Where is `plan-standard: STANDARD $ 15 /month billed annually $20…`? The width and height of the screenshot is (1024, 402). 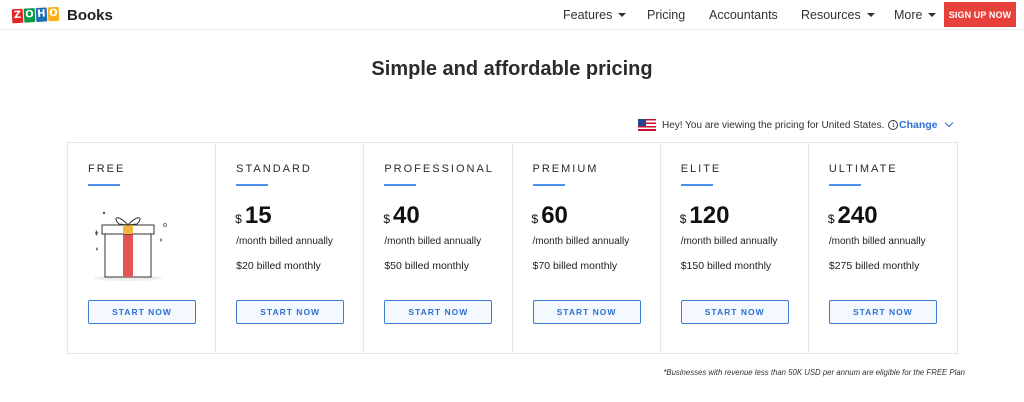 plan-standard: STANDARD $ 15 /month billed annually $20… is located at coordinates (290, 248).